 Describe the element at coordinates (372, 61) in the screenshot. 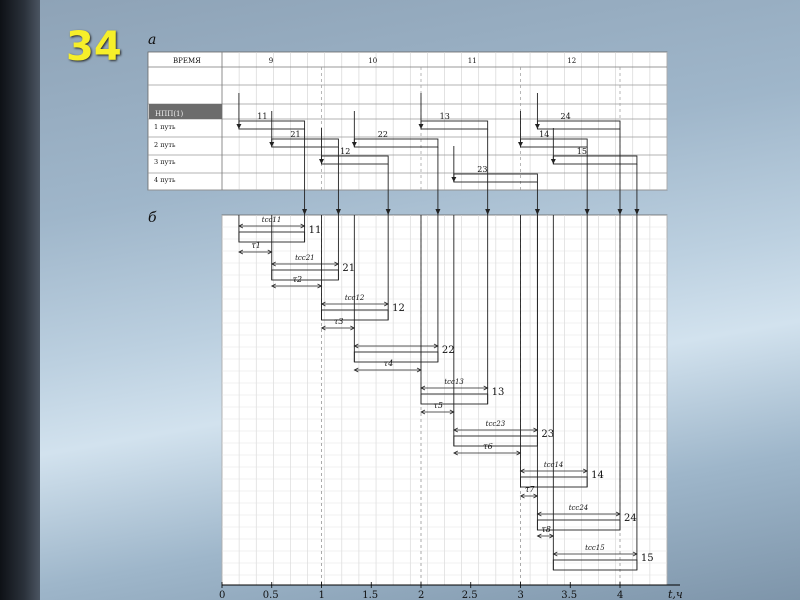

I see `hour-label: 10` at that location.